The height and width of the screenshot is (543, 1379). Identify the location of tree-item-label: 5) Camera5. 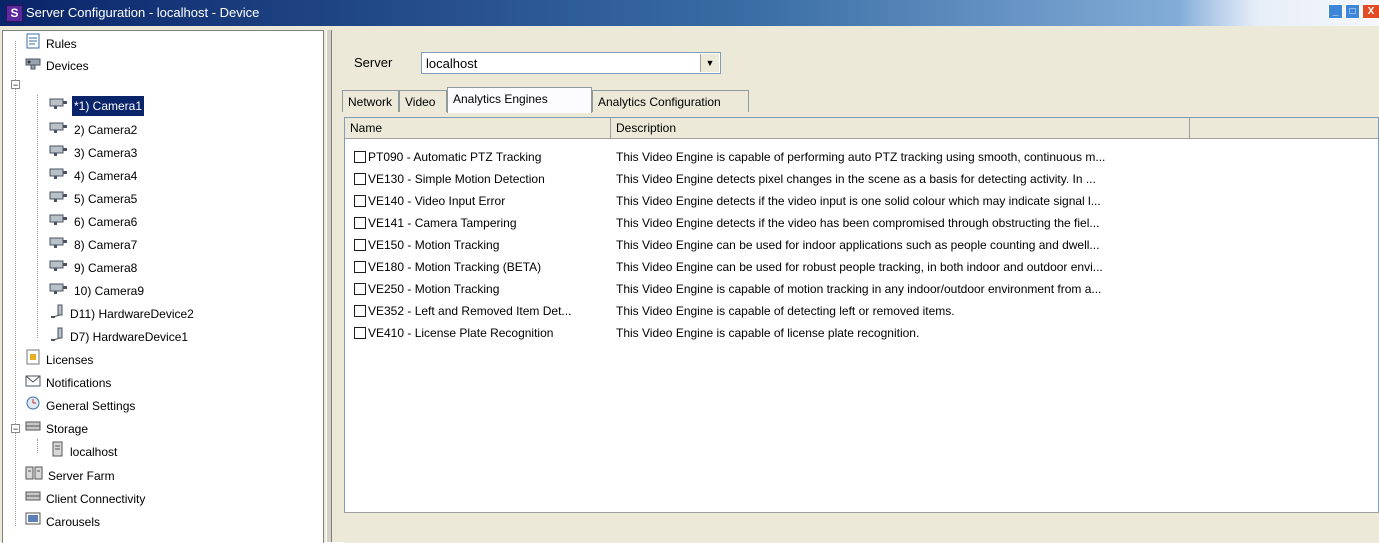
(106, 198).